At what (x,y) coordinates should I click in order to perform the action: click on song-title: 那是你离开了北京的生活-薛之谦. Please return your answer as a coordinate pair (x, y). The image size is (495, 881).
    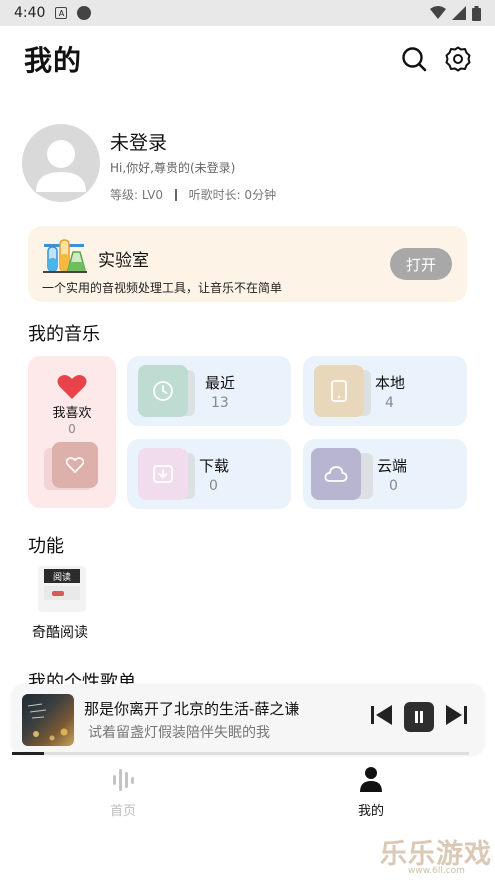
    Looking at the image, I should click on (191, 708).